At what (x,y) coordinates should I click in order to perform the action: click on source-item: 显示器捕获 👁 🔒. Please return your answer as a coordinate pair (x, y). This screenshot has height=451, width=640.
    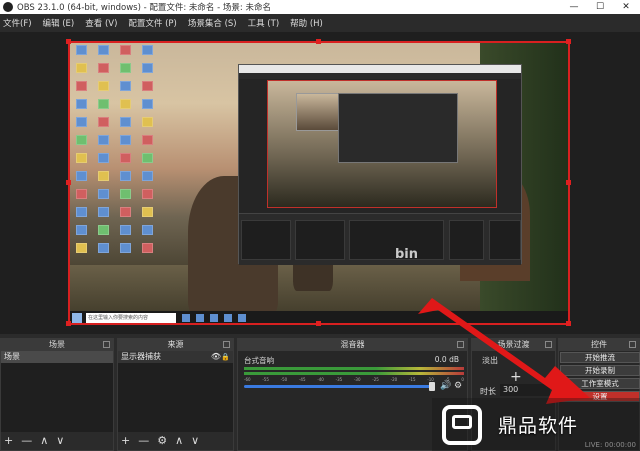
    Looking at the image, I should click on (175, 357).